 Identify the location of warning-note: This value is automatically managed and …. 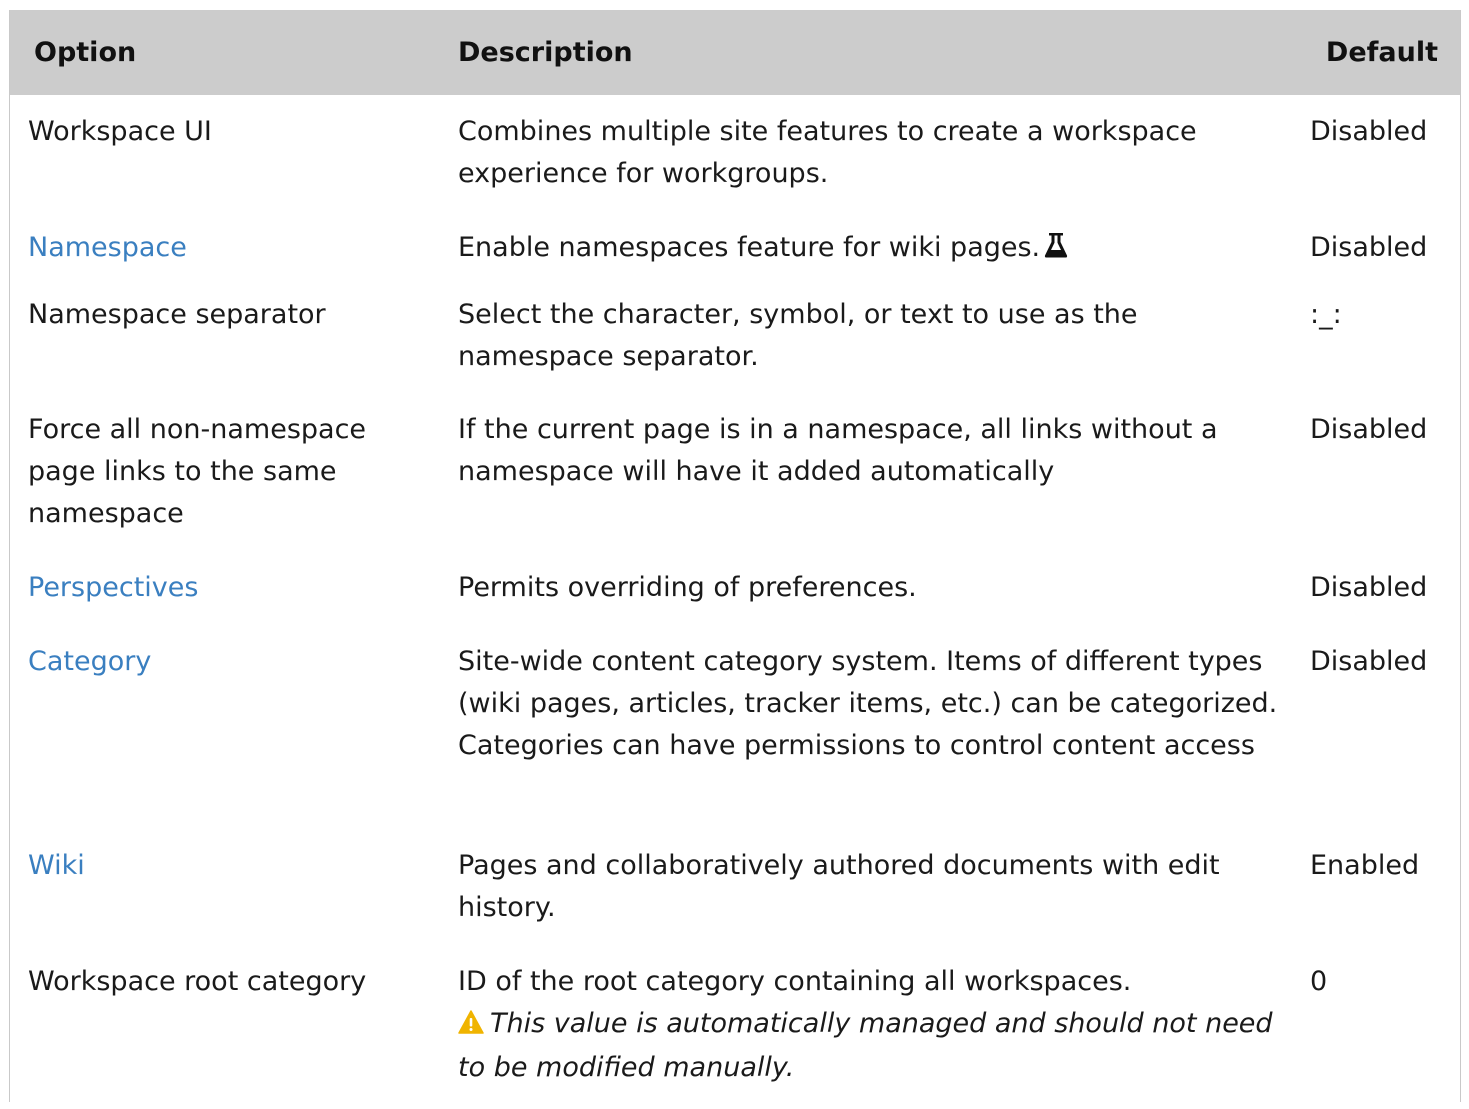
(874, 1046).